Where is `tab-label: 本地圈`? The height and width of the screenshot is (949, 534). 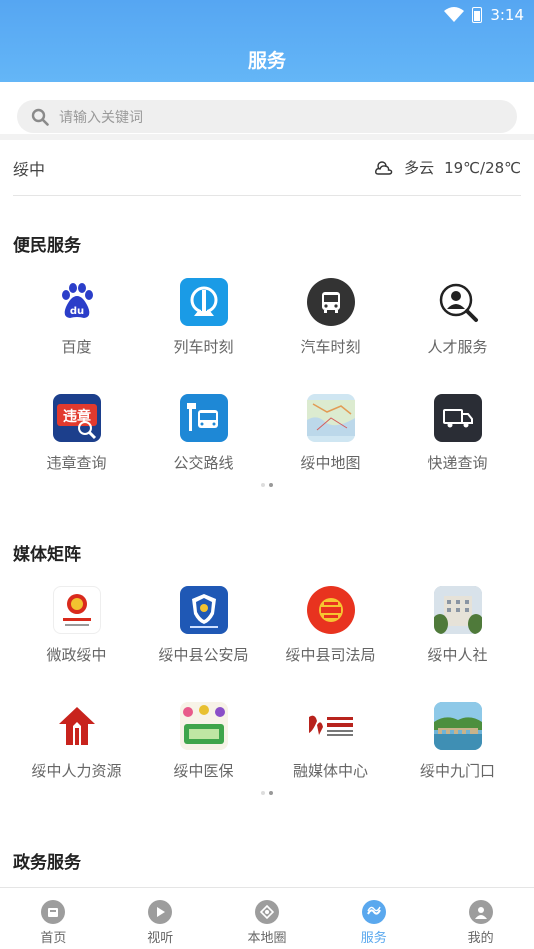 tab-label: 本地圈 is located at coordinates (267, 938).